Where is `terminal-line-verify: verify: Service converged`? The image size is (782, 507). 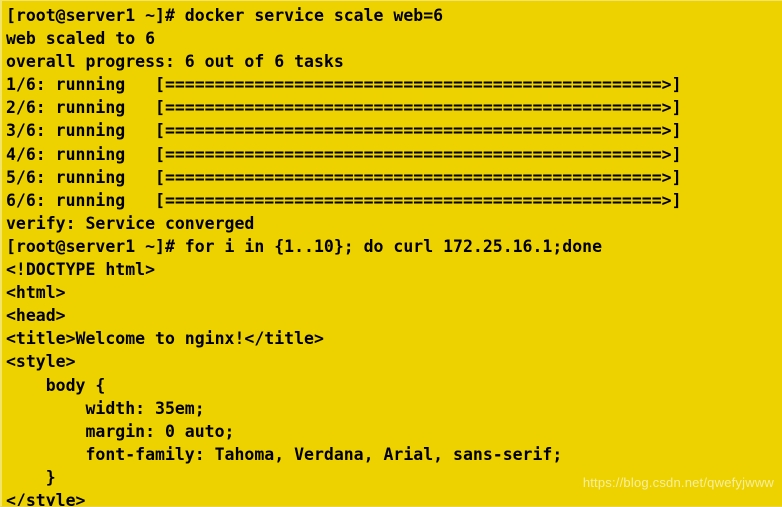 terminal-line-verify: verify: Service converged is located at coordinates (130, 223).